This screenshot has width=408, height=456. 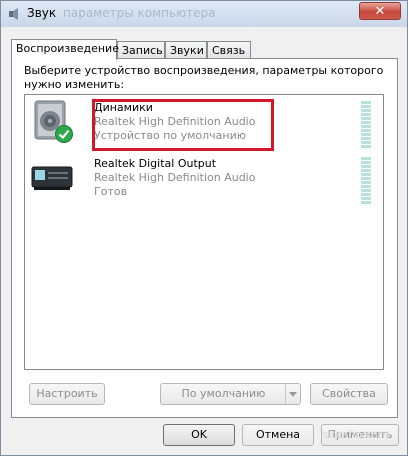 I want to click on tab-recording: Запись, so click(x=141, y=50).